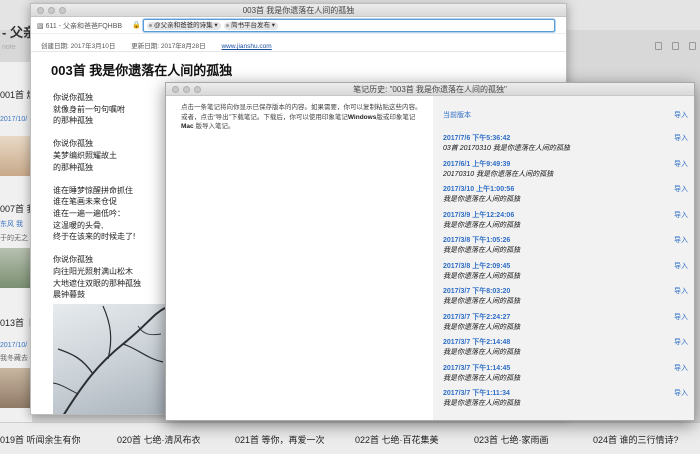 The width and height of the screenshot is (700, 454). What do you see at coordinates (477, 164) in the screenshot?
I see `revision-date: 2017/6/1 上午9:49:39` at bounding box center [477, 164].